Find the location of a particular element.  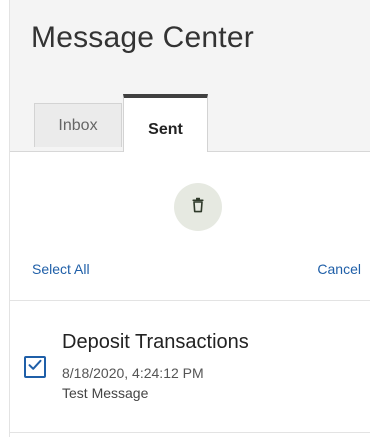

message-checkbox is located at coordinates (35, 367).